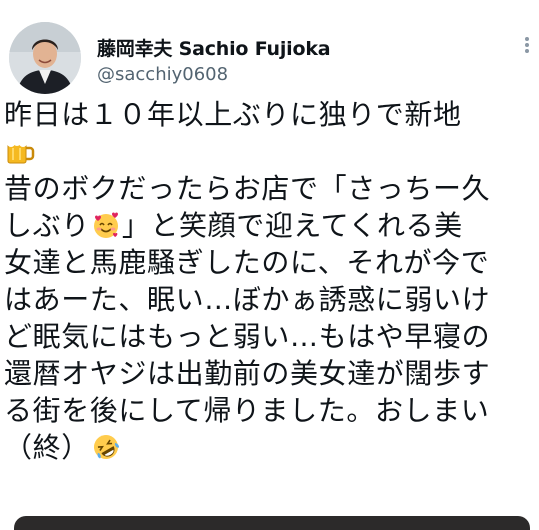  I want to click on author-handle: @sacchiy0608, so click(162, 74).